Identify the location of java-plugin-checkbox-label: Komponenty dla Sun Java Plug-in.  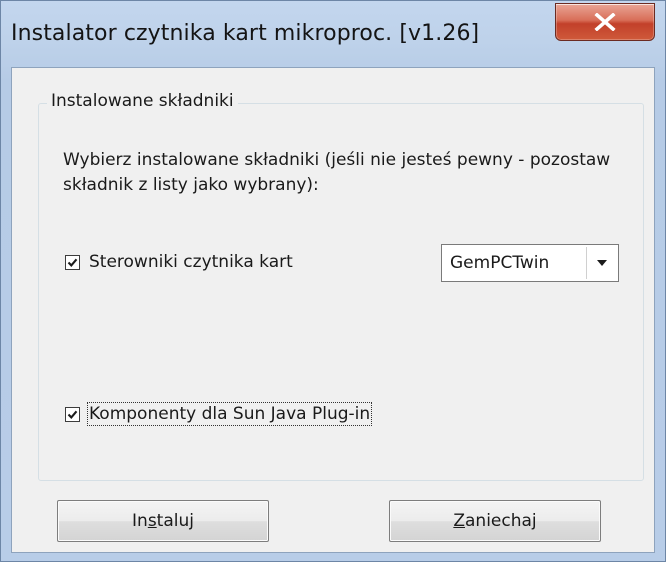
(229, 414).